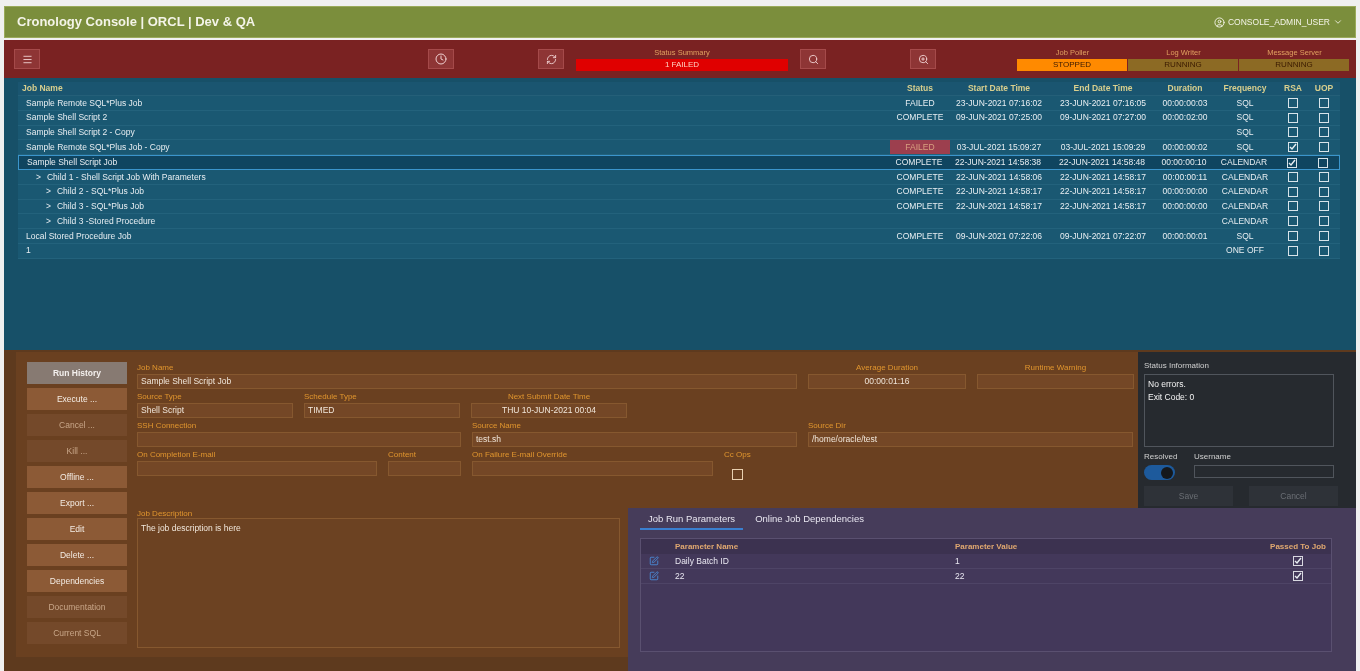 This screenshot has width=1360, height=671. What do you see at coordinates (77, 373) in the screenshot?
I see `action-button: Run History` at bounding box center [77, 373].